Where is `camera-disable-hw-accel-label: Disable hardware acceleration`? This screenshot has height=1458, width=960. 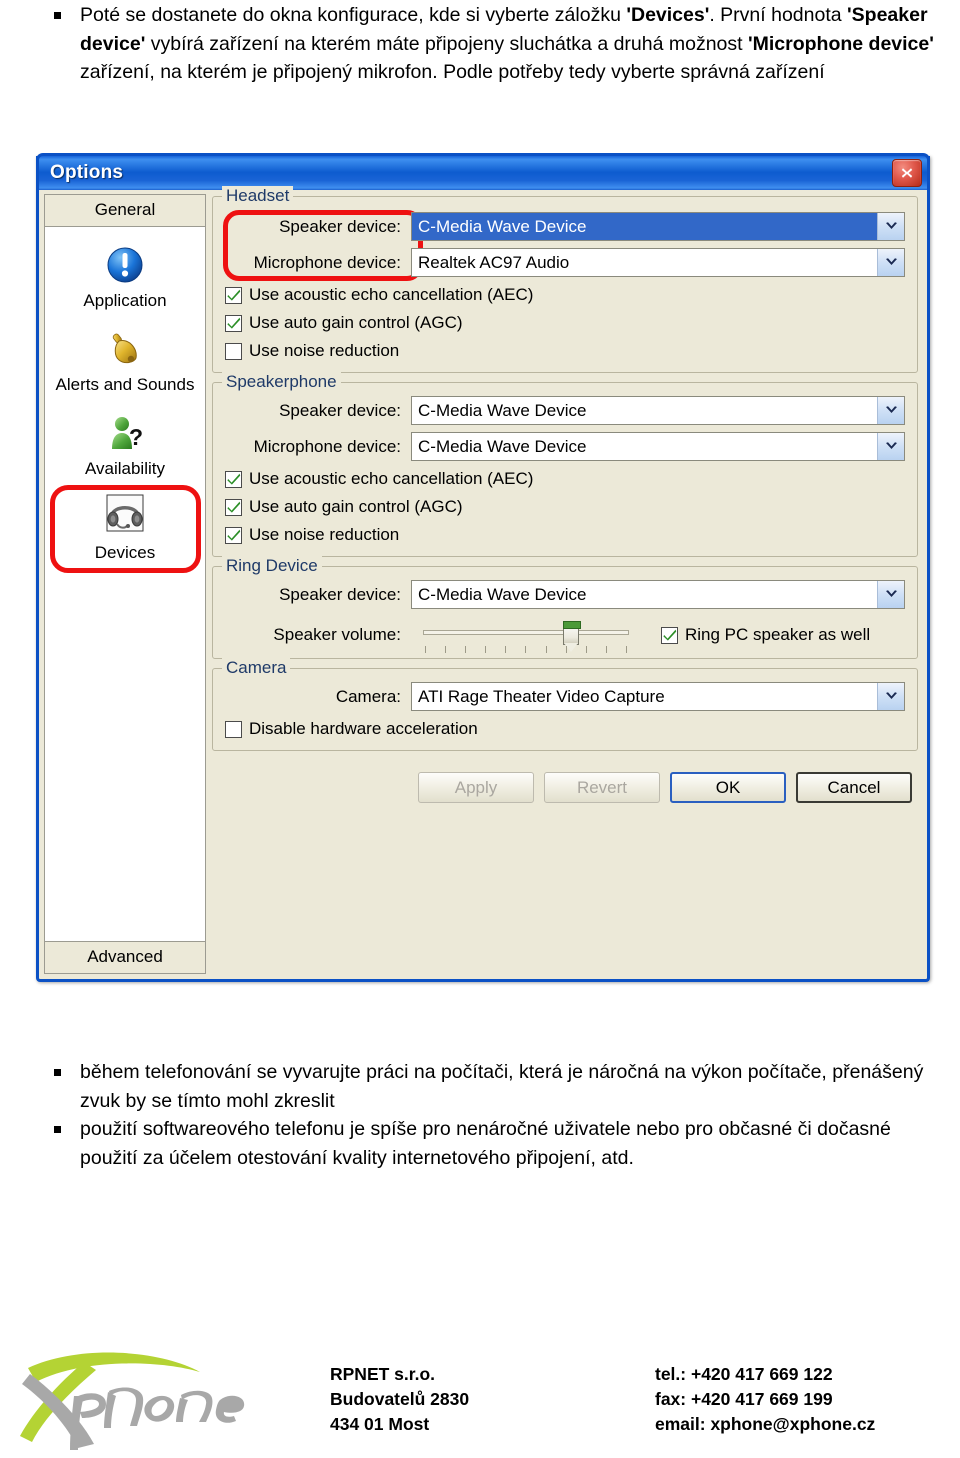
camera-disable-hw-accel-label: Disable hardware acceleration is located at coordinates (363, 728).